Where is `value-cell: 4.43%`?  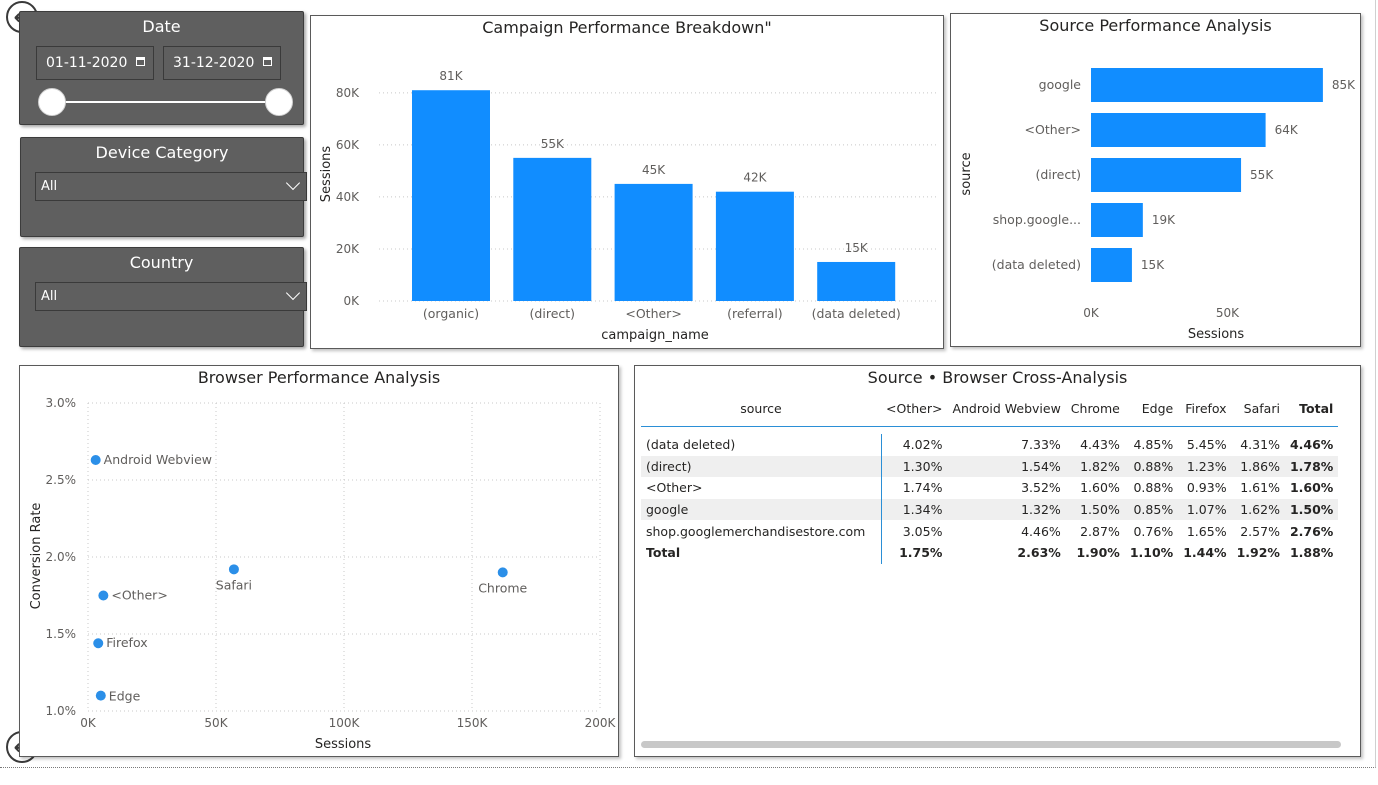
value-cell: 4.43% is located at coordinates (1100, 445).